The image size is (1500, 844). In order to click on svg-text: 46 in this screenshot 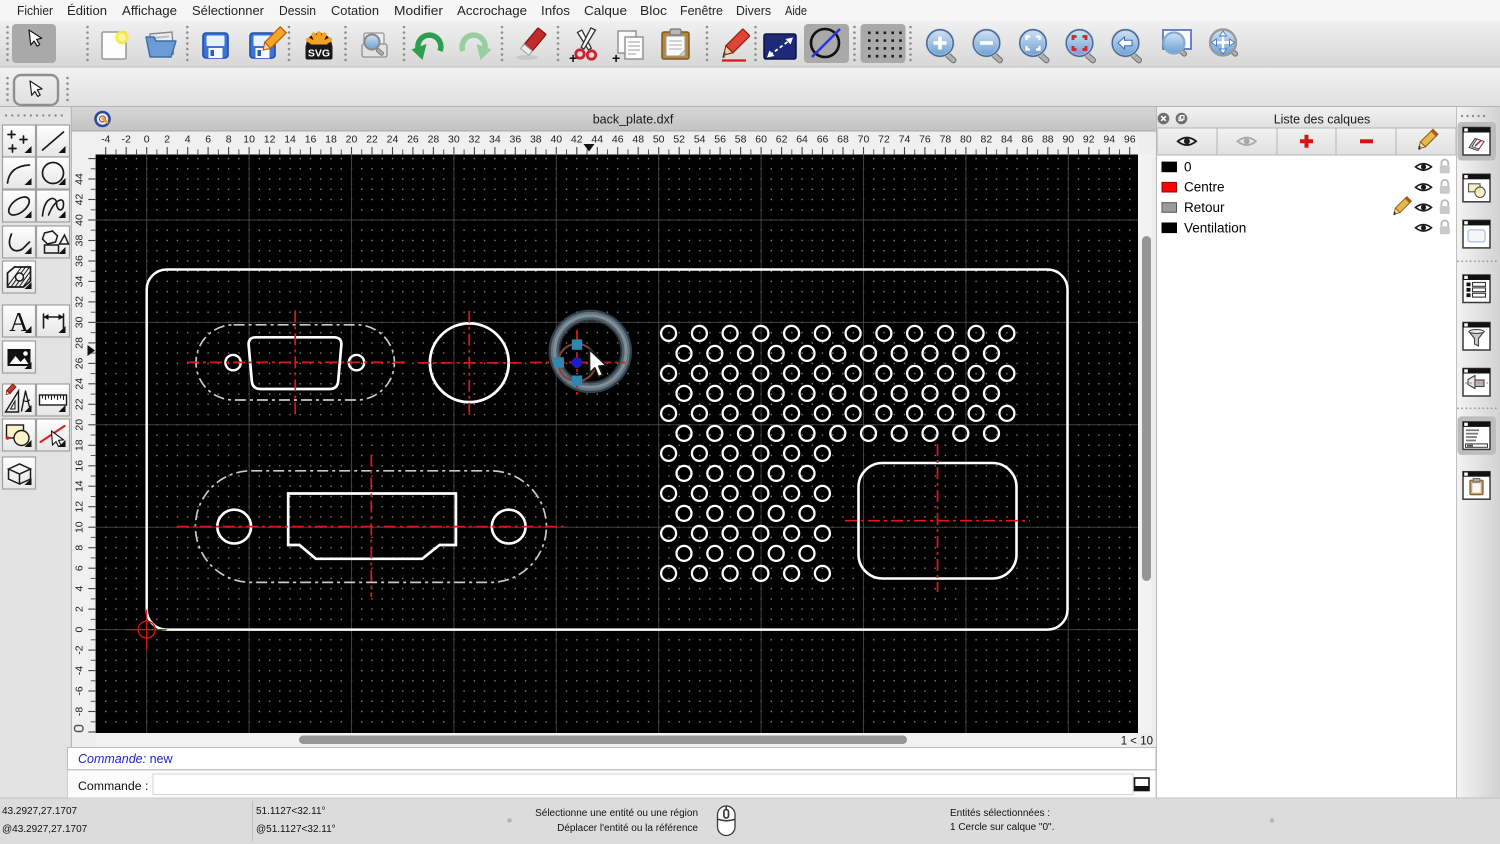, I will do `click(618, 139)`.